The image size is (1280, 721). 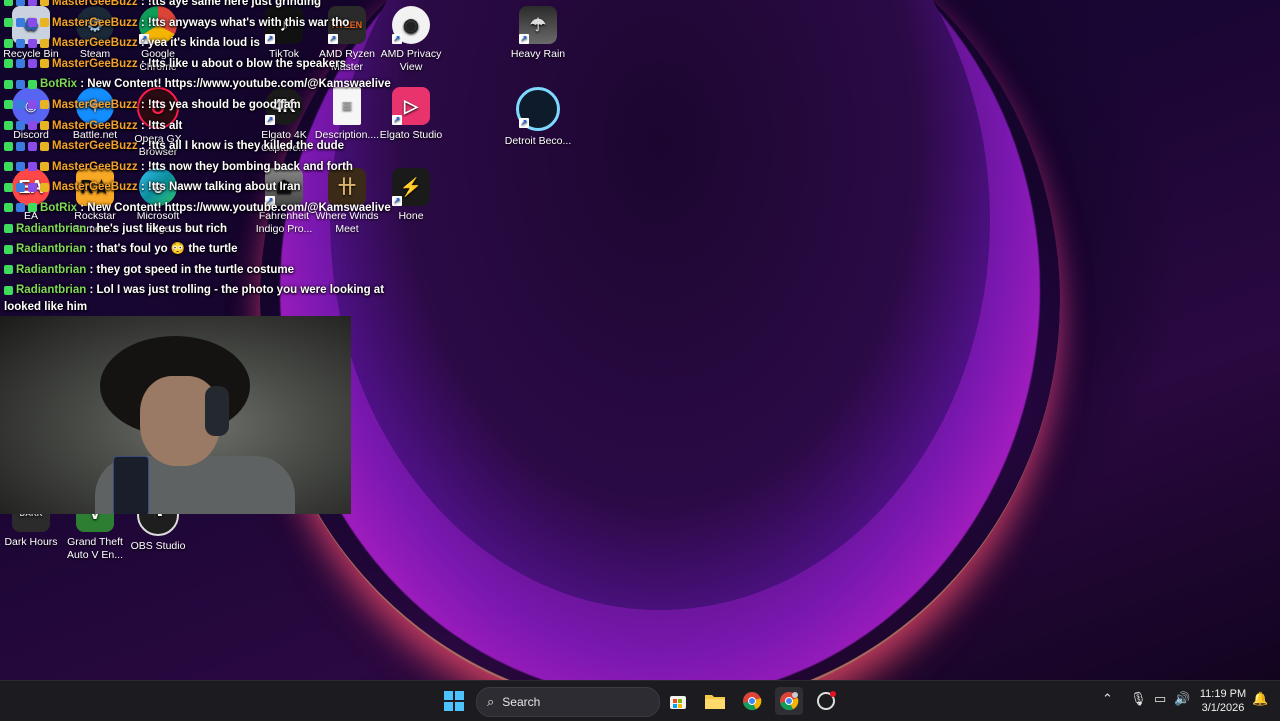 What do you see at coordinates (454, 701) in the screenshot?
I see `windows-start-button` at bounding box center [454, 701].